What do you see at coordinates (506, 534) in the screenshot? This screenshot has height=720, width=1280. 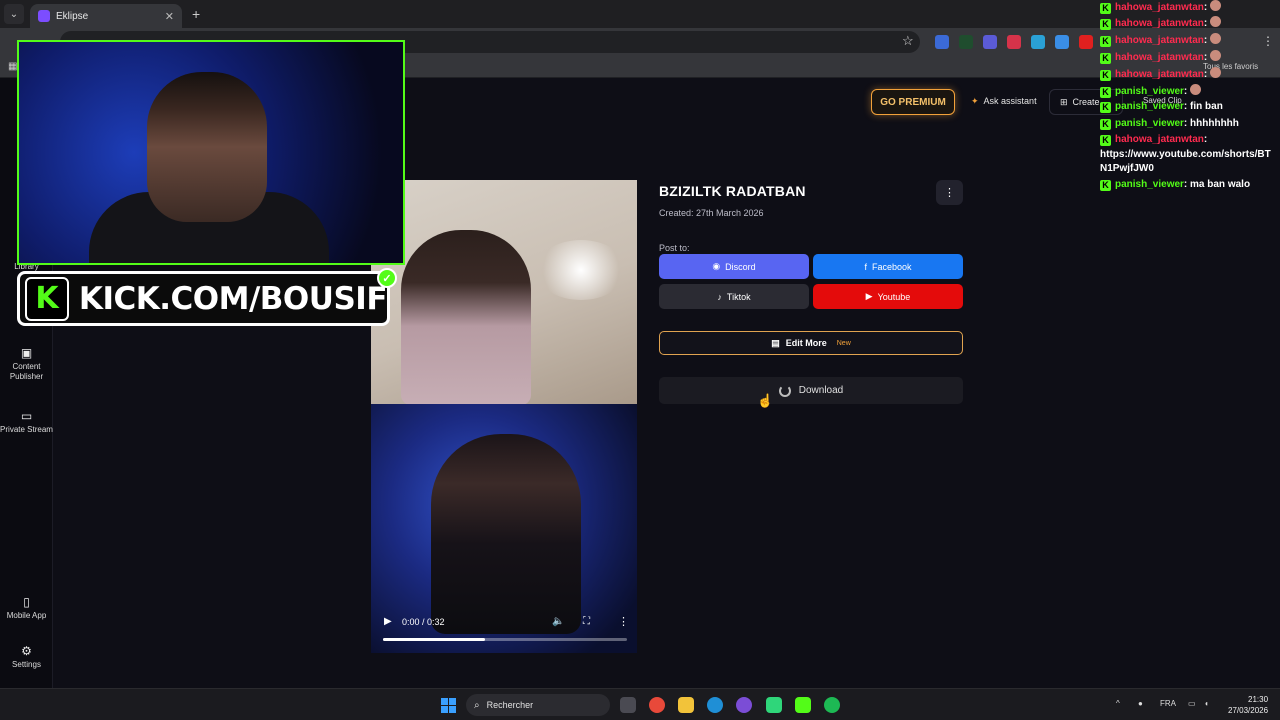 I see `video-streamer` at bounding box center [506, 534].